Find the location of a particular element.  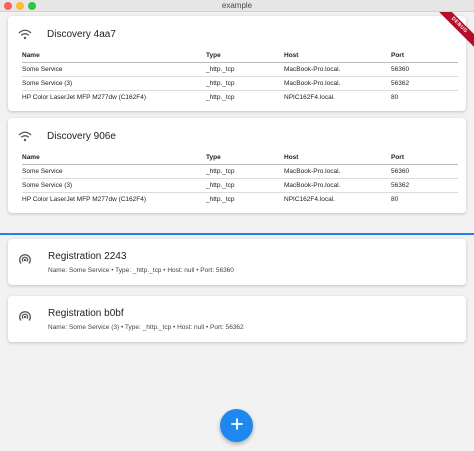

discovery-title: Discovery 906e is located at coordinates (81, 136).